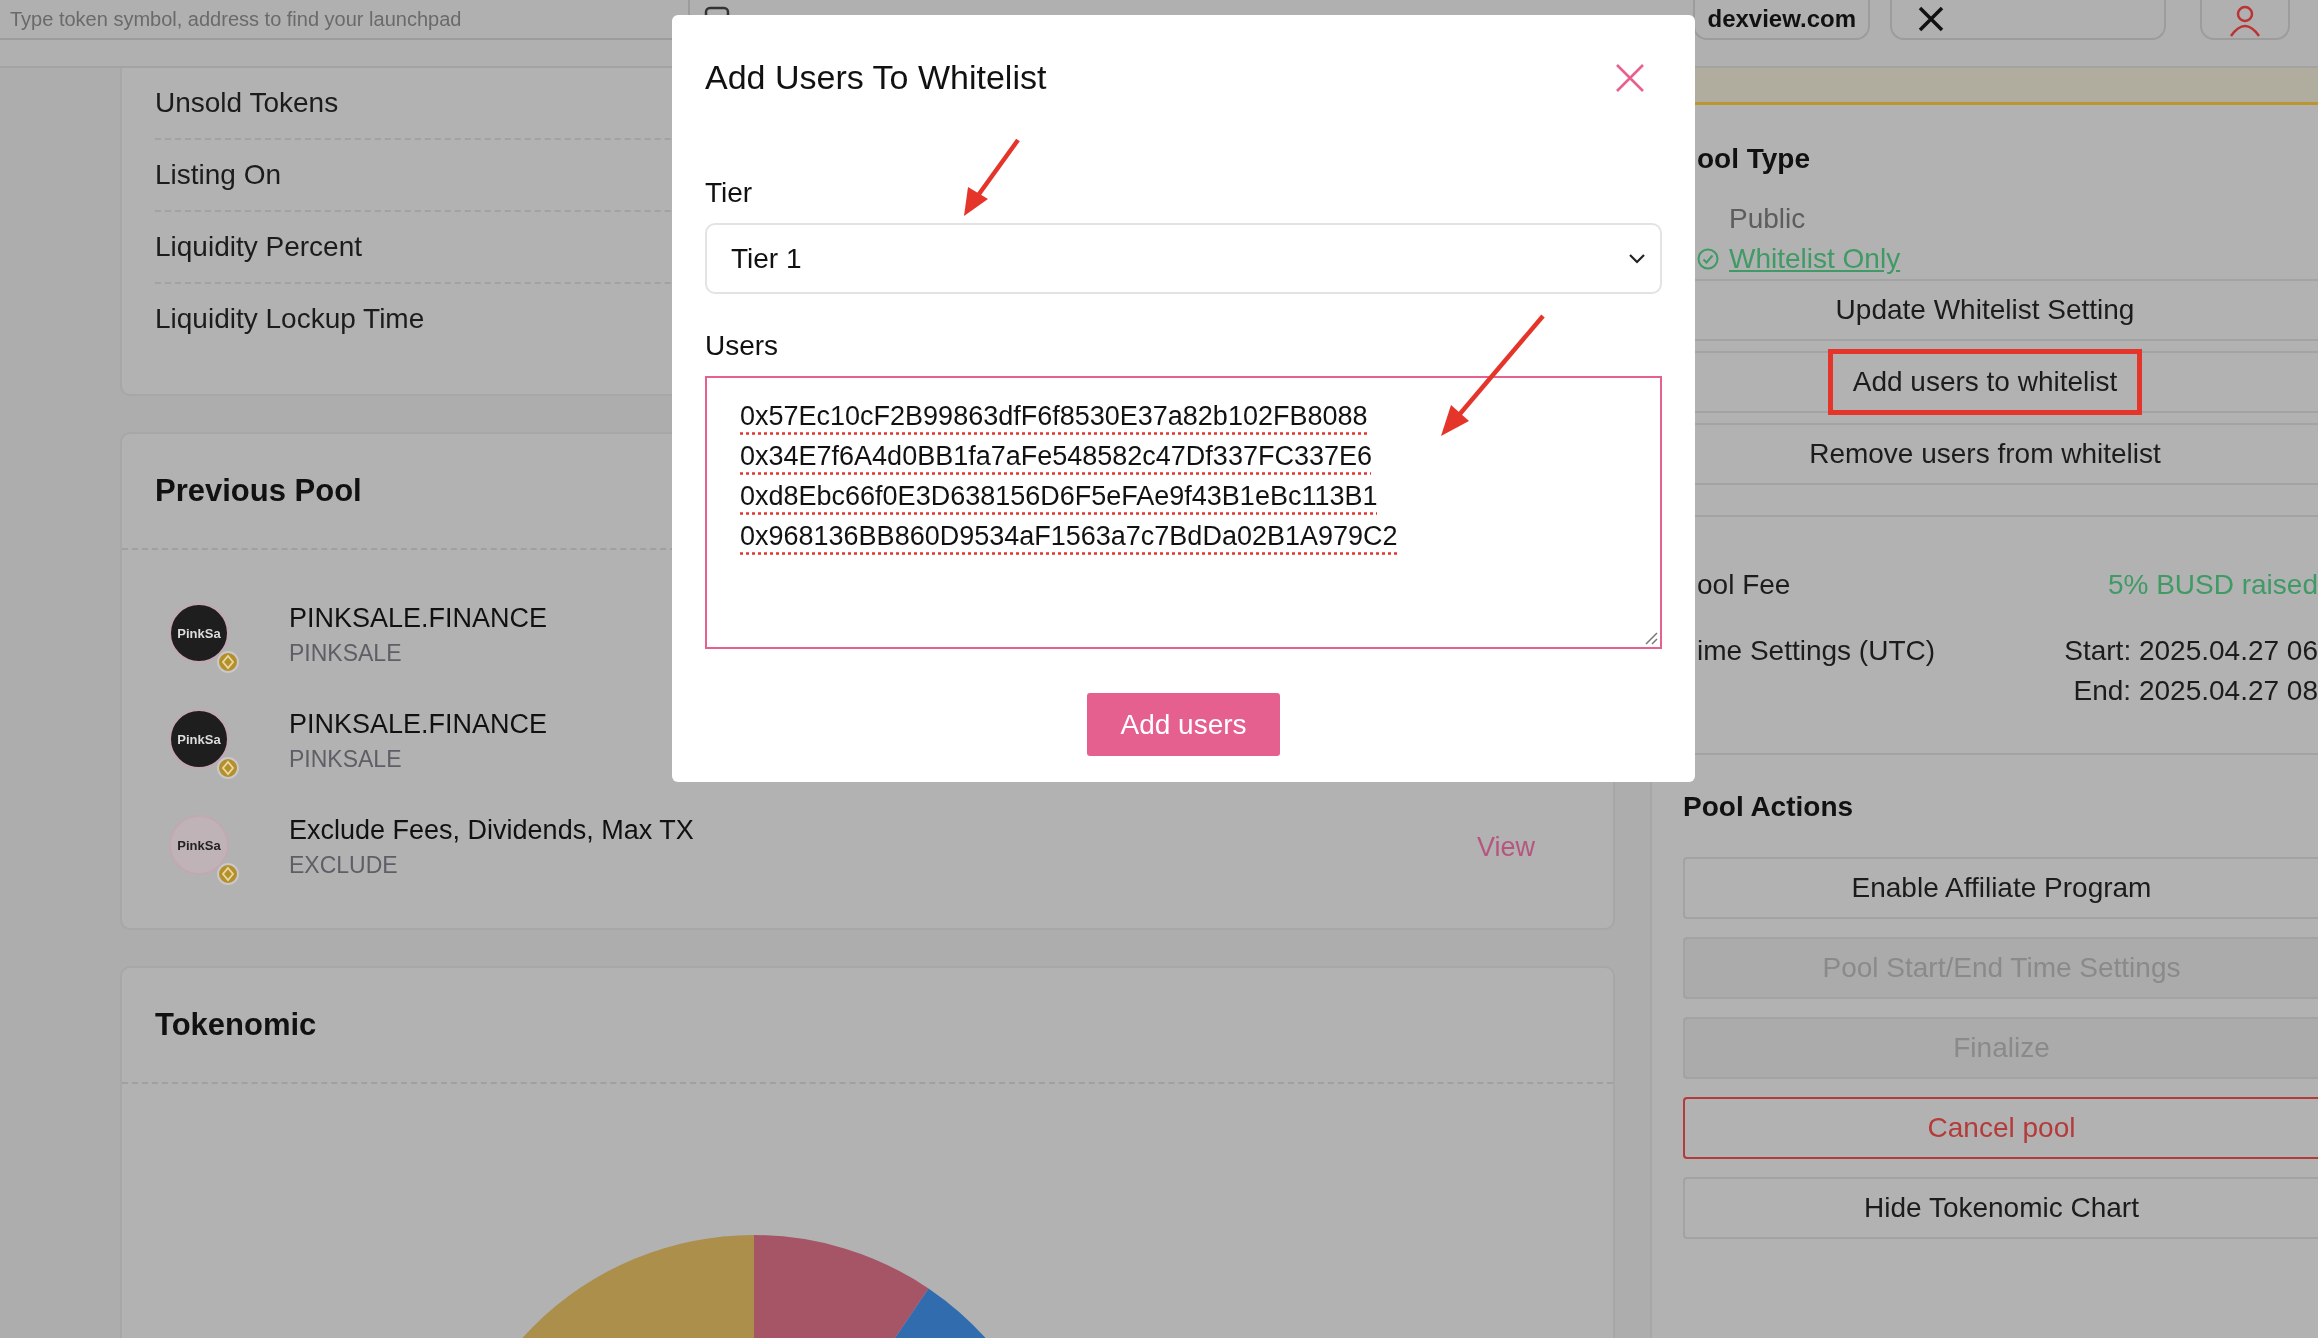  I want to click on chevron-down-icon, so click(1637, 258).